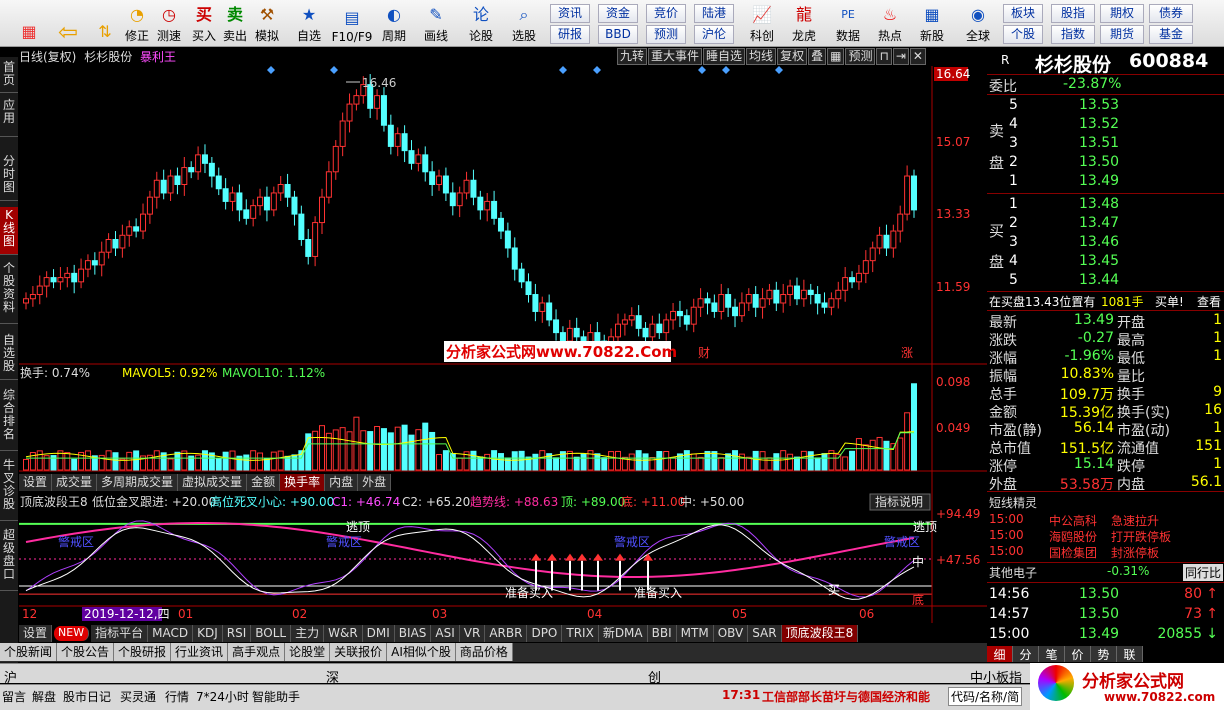 This screenshot has height=710, width=1224. I want to click on buy-level-row: 5 13.44, so click(1105, 281).